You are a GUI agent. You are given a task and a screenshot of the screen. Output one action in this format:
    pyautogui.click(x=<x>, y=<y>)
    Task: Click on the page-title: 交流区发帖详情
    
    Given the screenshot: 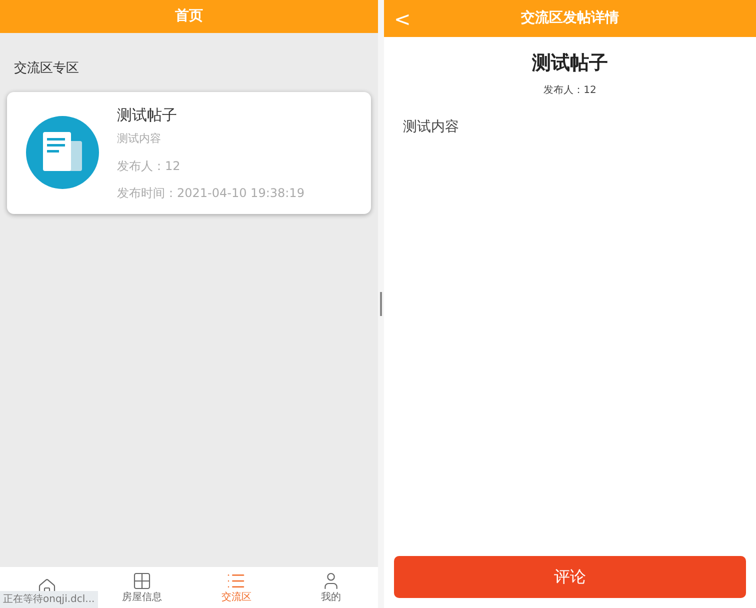 What is the action you would take?
    pyautogui.click(x=570, y=18)
    